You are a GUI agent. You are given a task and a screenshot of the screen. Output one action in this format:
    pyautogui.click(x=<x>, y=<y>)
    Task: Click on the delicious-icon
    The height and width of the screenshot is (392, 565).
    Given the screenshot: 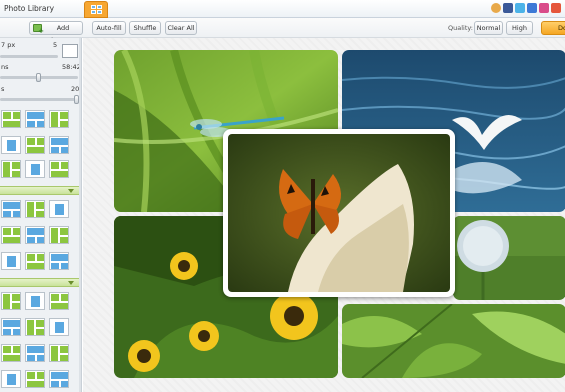 What is the action you would take?
    pyautogui.click(x=532, y=8)
    